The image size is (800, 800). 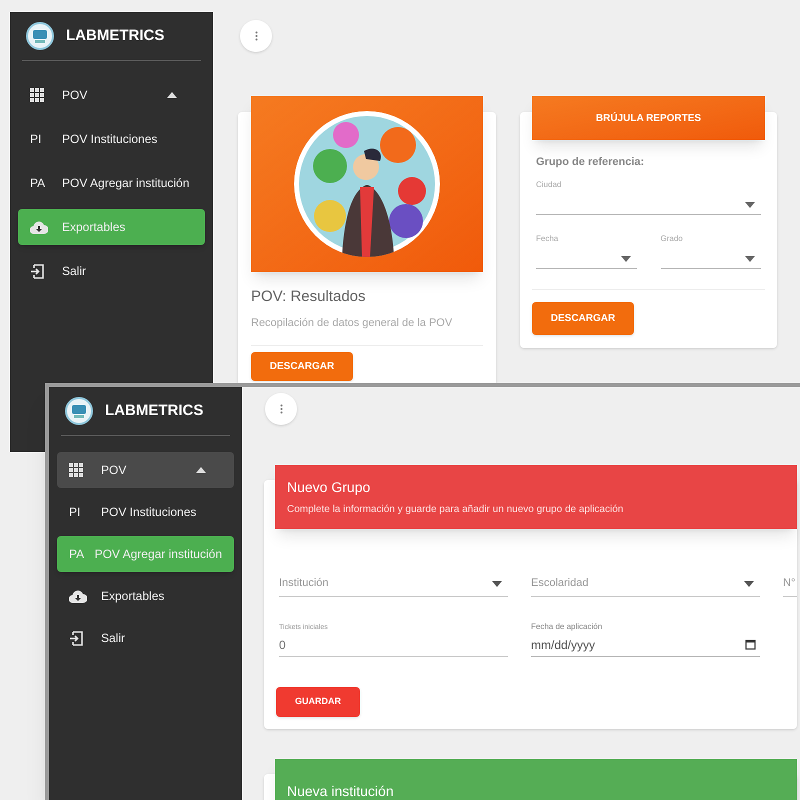 What do you see at coordinates (341, 791) in the screenshot?
I see `card-title: Nueva institución` at bounding box center [341, 791].